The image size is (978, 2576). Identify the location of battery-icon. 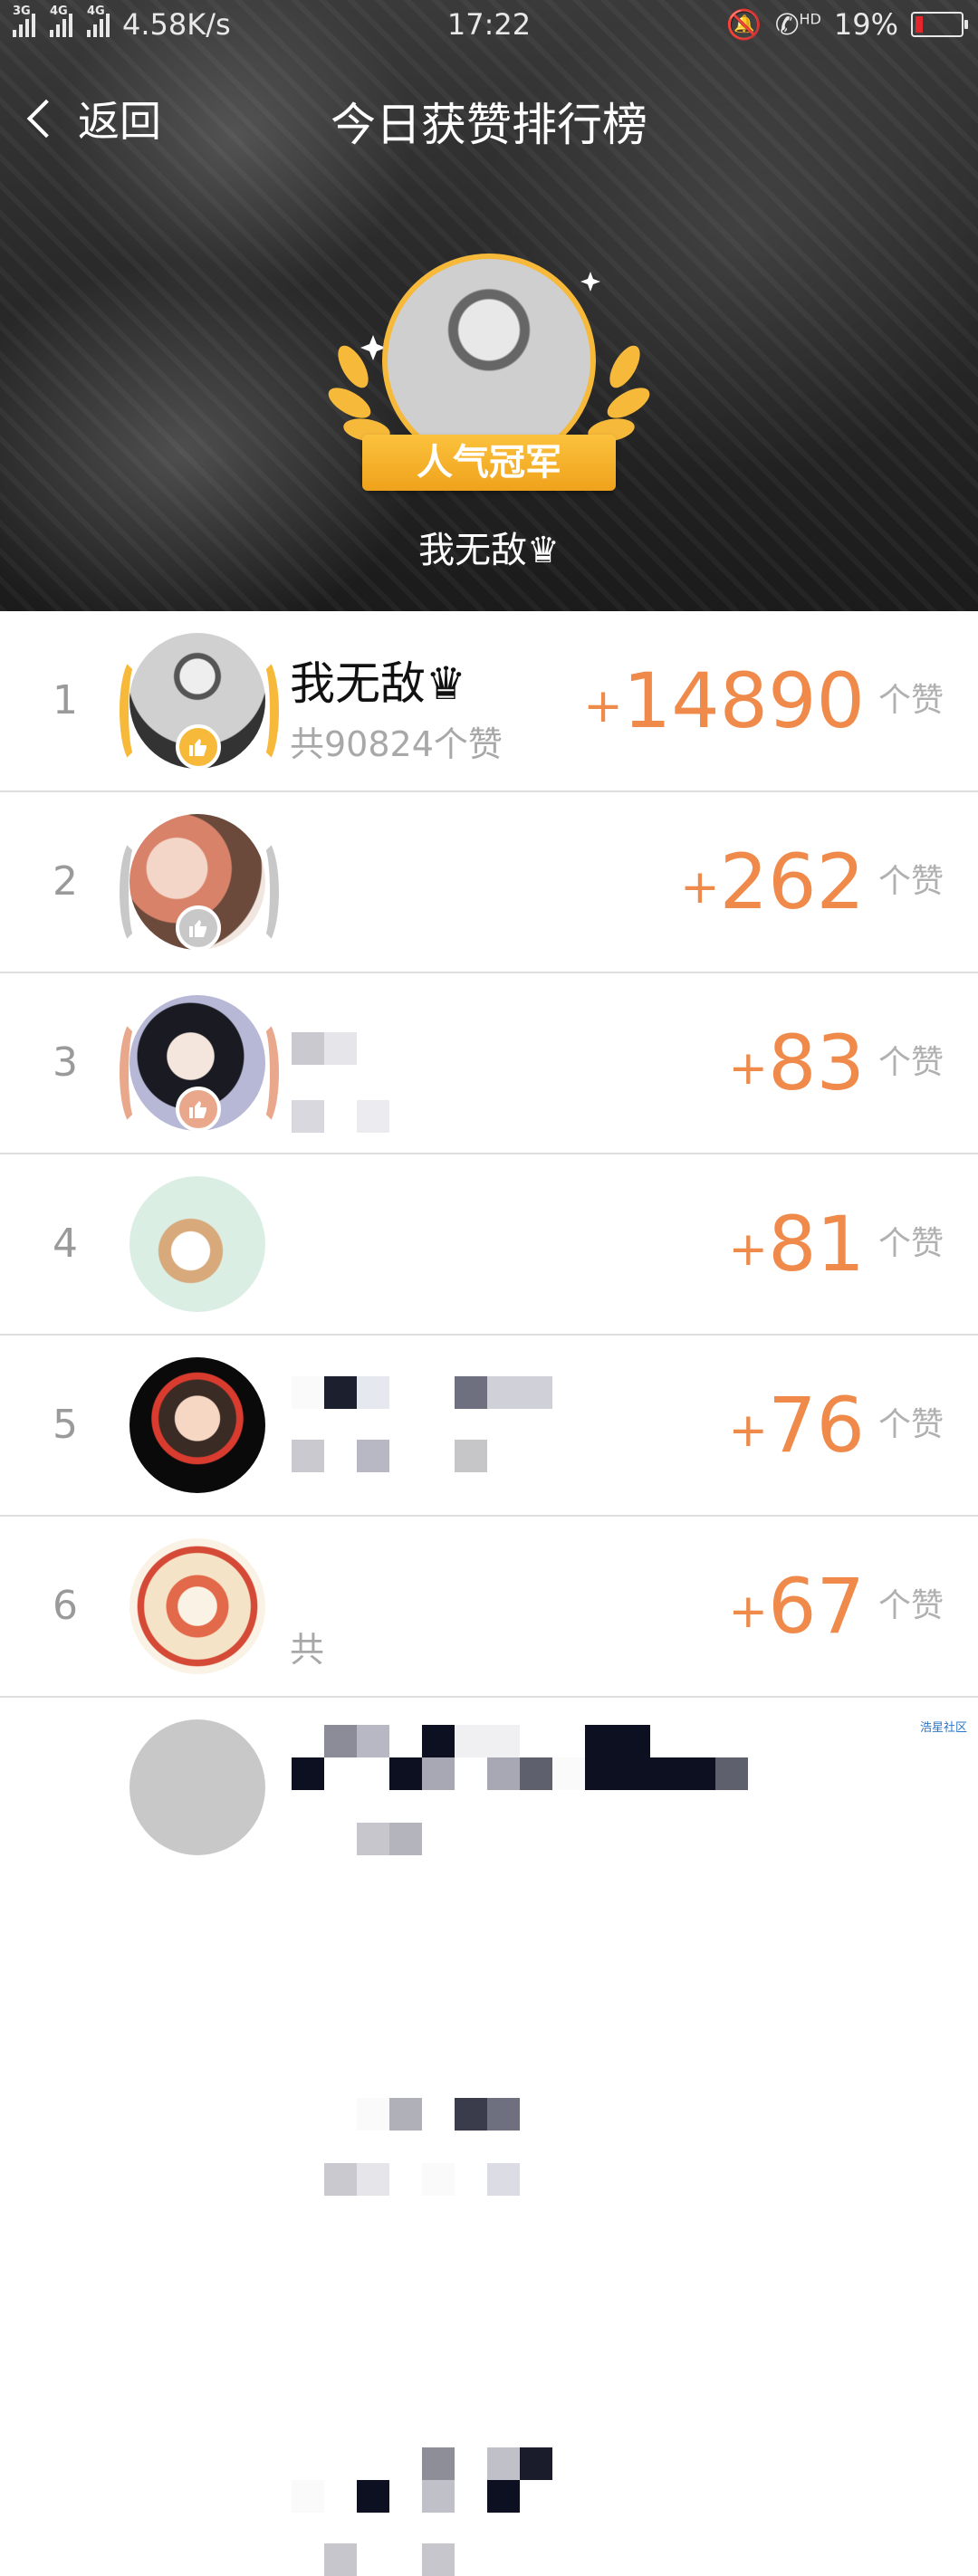
(940, 24).